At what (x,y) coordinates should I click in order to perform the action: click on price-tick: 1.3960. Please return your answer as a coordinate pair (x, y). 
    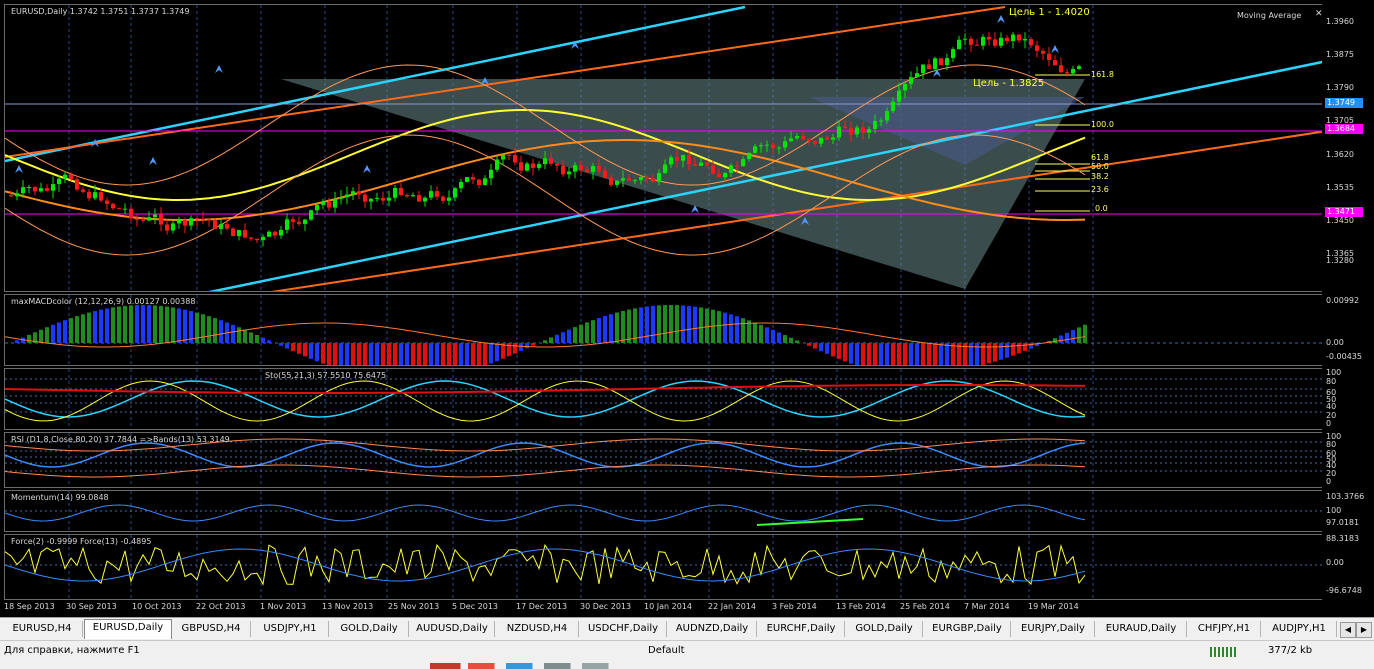
    Looking at the image, I should click on (1340, 21).